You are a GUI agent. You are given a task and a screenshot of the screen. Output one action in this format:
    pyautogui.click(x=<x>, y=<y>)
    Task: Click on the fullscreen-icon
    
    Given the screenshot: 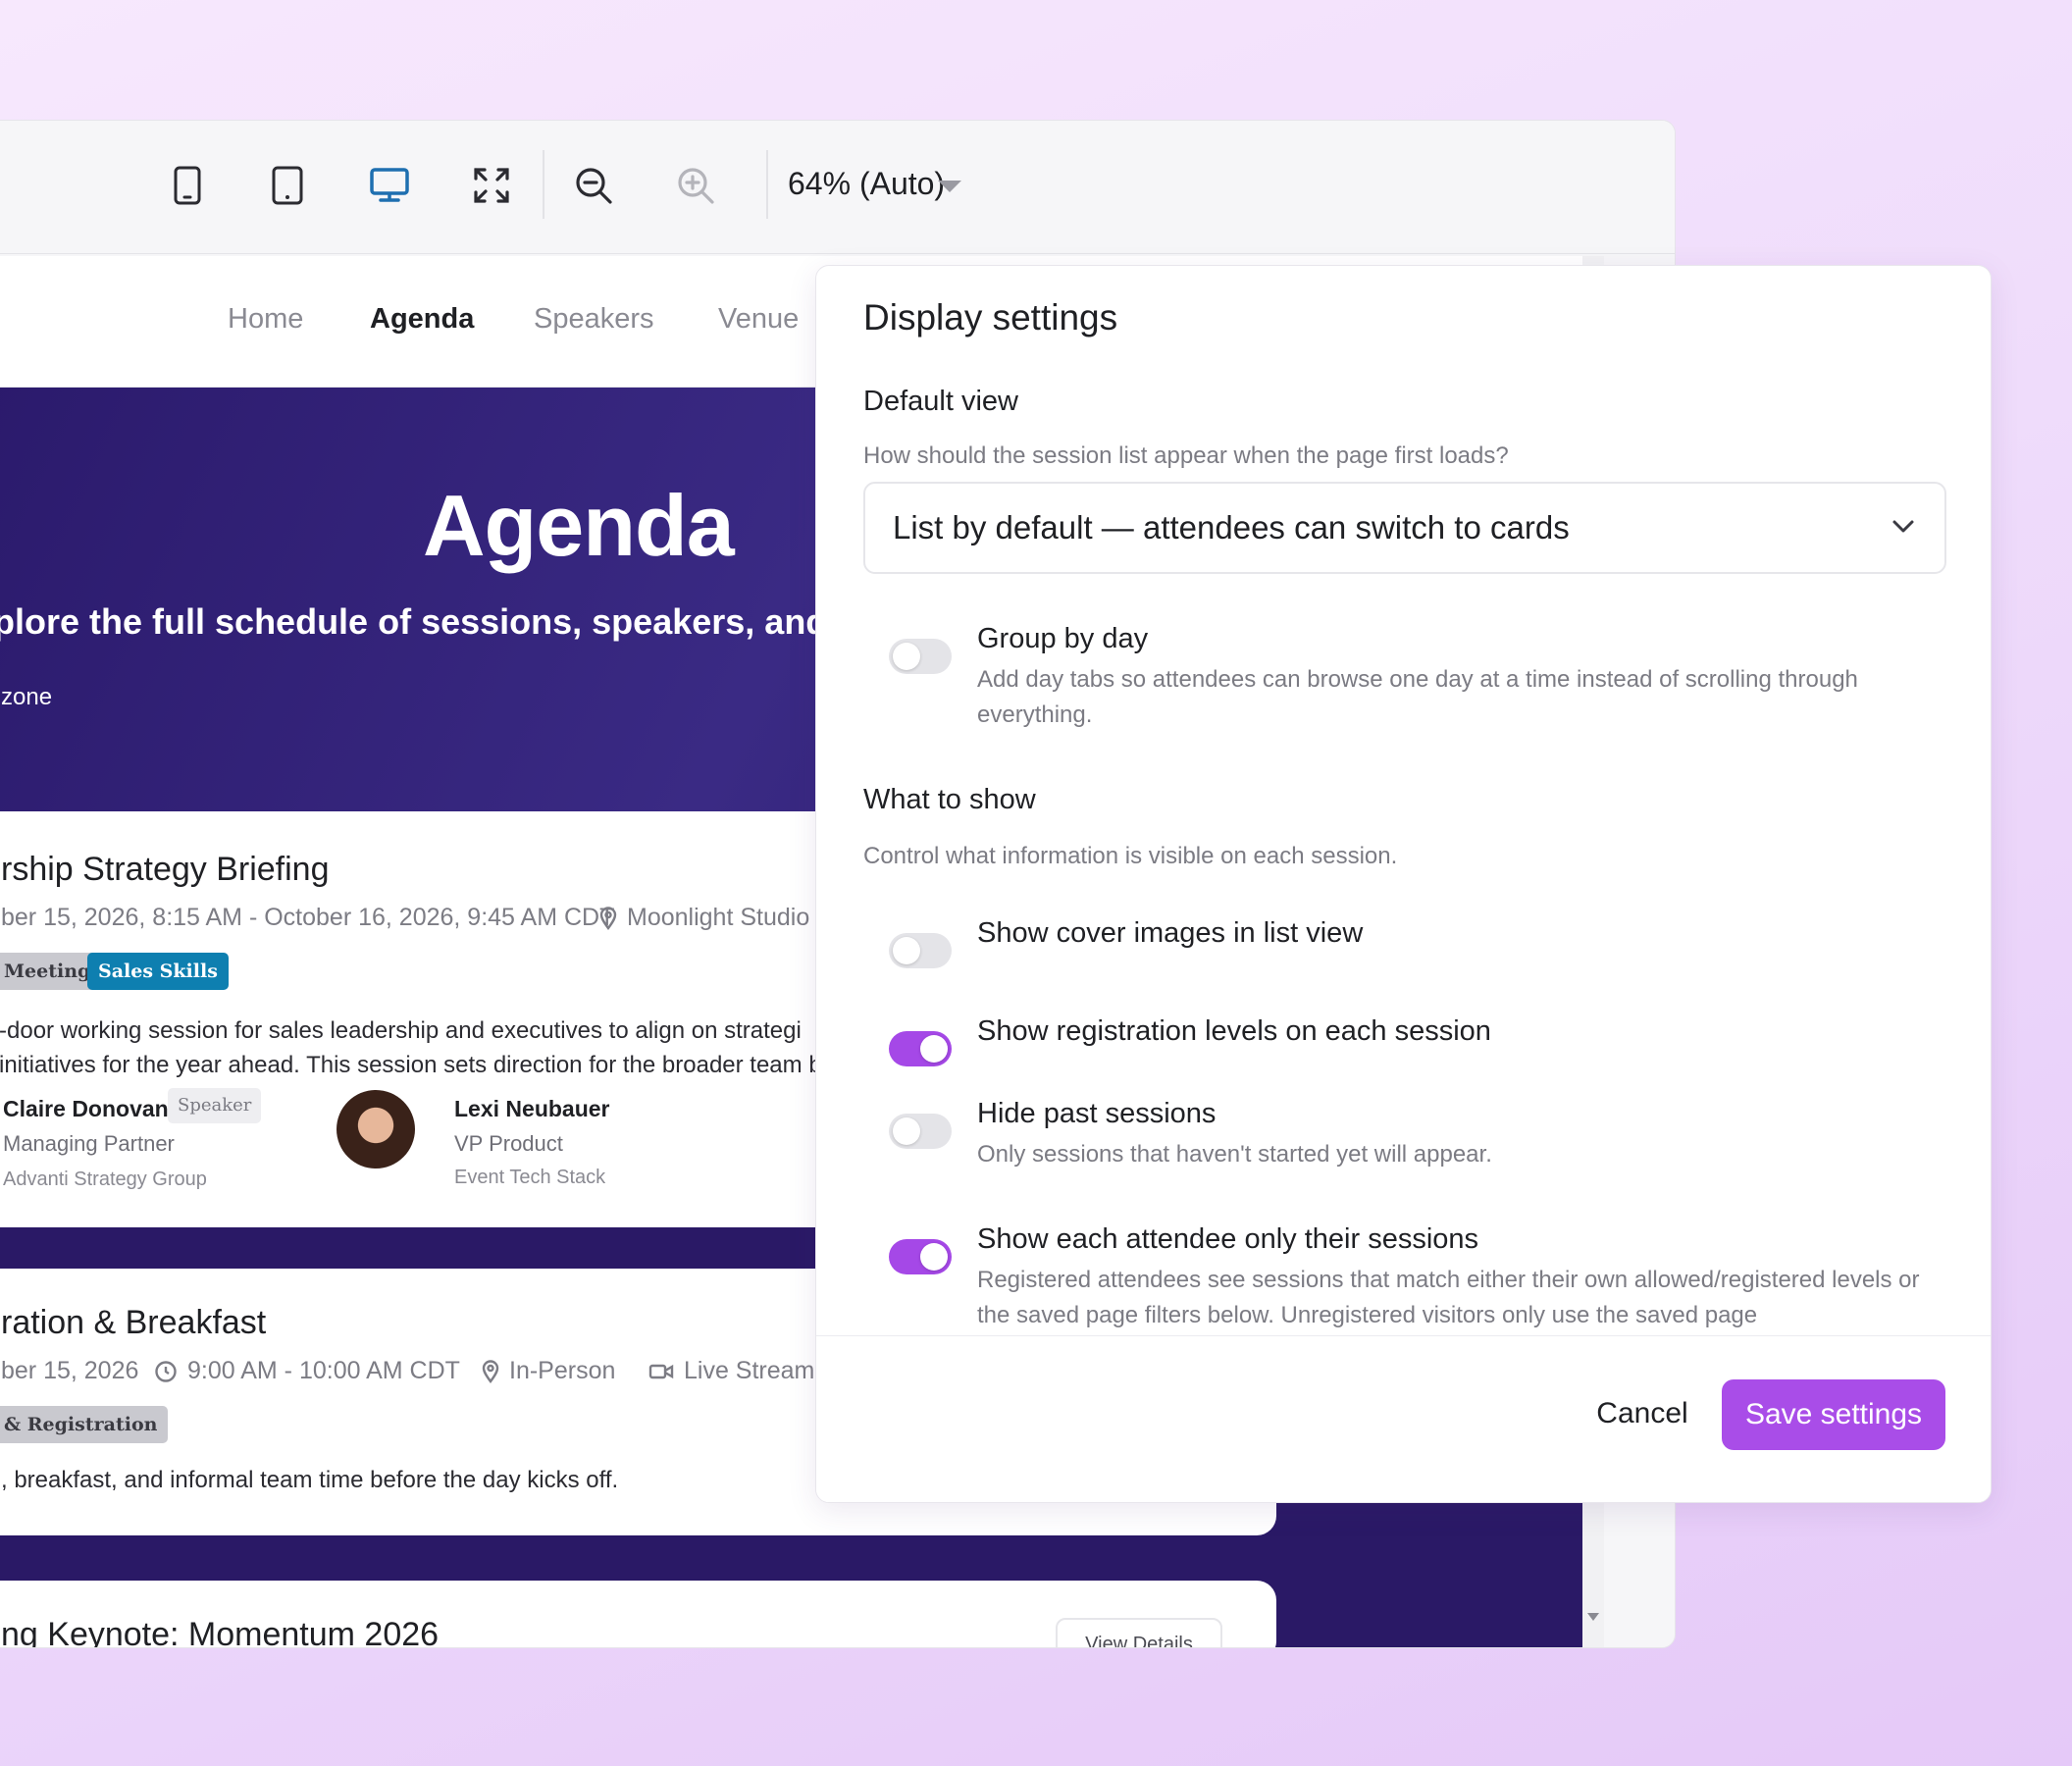 What is the action you would take?
    pyautogui.click(x=491, y=185)
    